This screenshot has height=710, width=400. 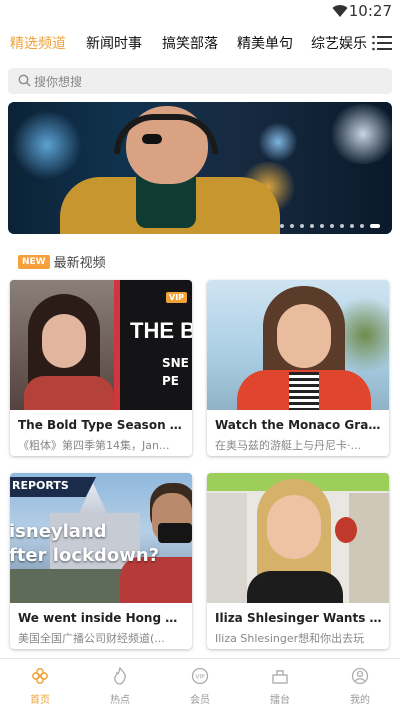 I want to click on thumb-tag: REPORTS, so click(x=40, y=485).